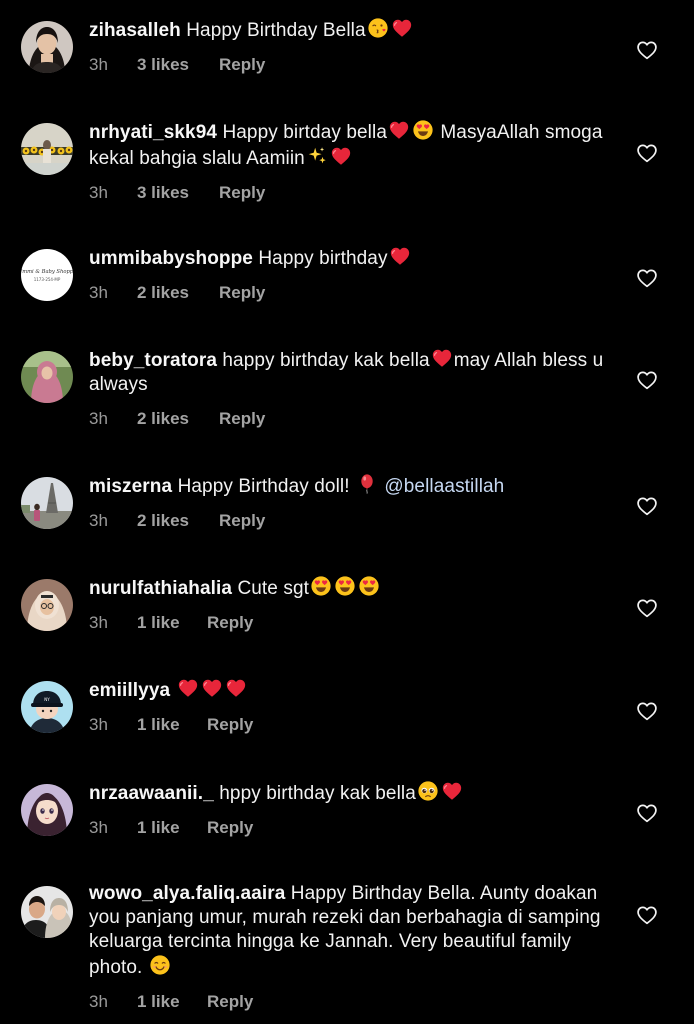 The width and height of the screenshot is (694, 1024). I want to click on comment-text: zihasalleh Happy Birthday Bella, so click(349, 30).